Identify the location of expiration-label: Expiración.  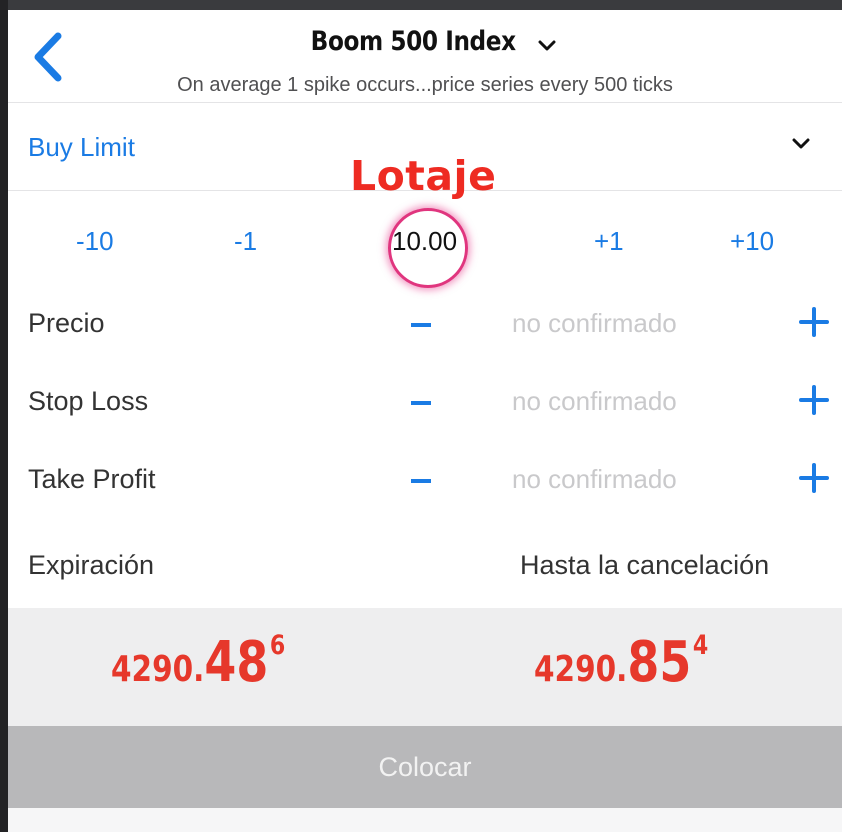
(91, 565).